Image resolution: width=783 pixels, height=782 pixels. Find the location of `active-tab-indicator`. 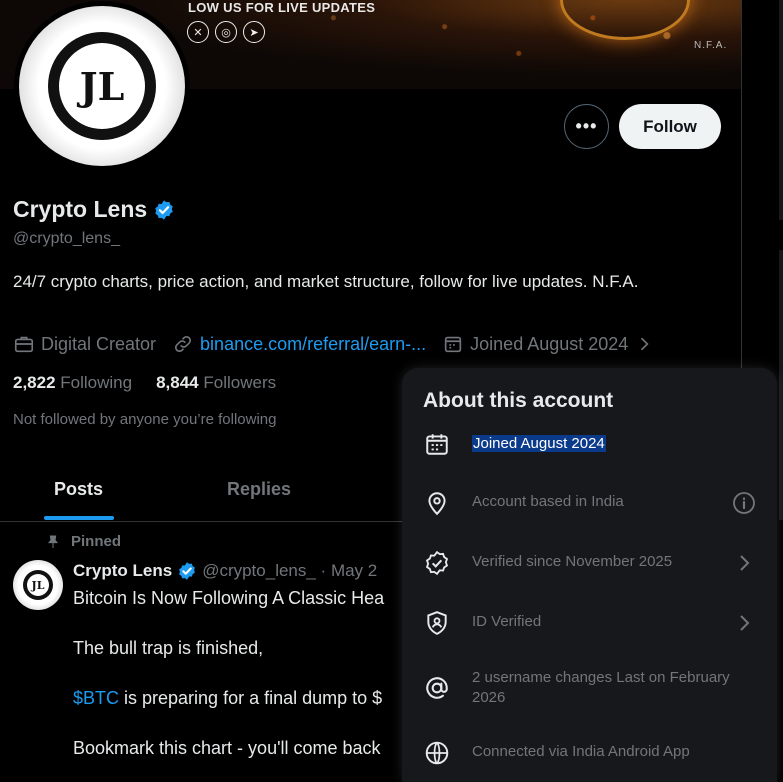

active-tab-indicator is located at coordinates (79, 518).